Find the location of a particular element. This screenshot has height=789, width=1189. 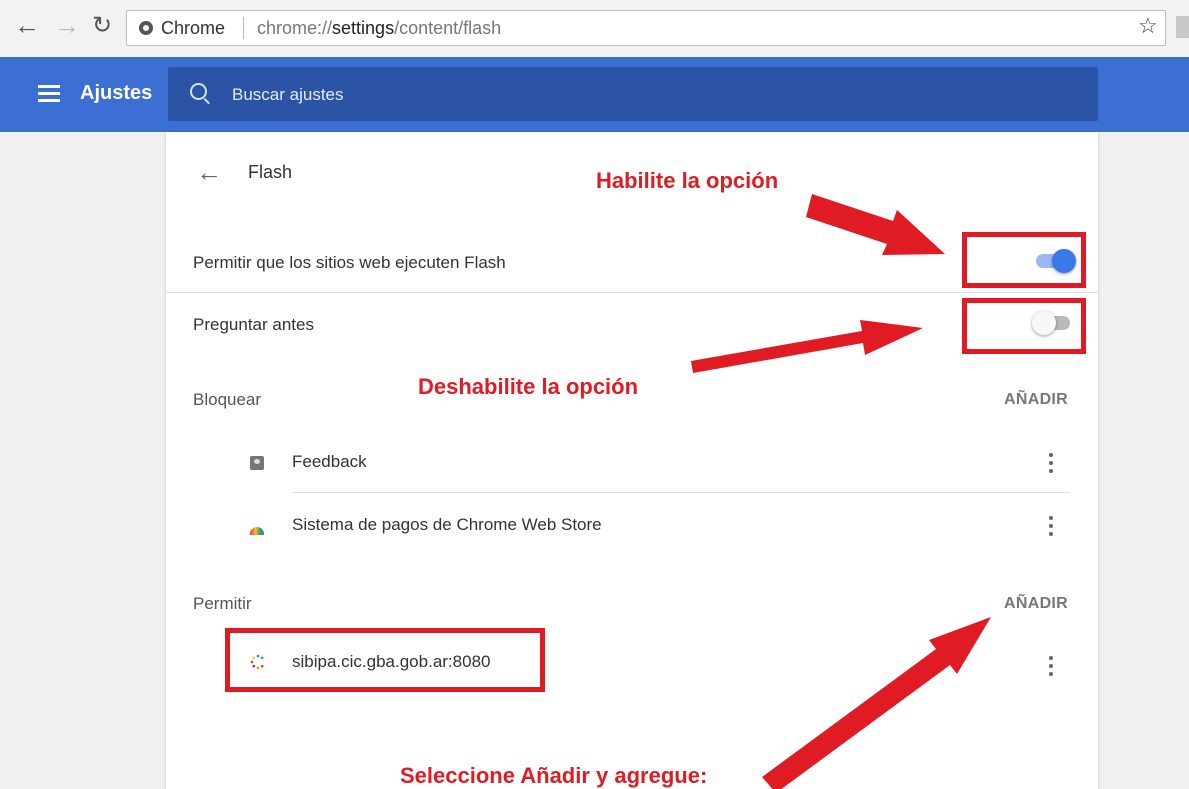

block-site-label: Feedback is located at coordinates (329, 461).